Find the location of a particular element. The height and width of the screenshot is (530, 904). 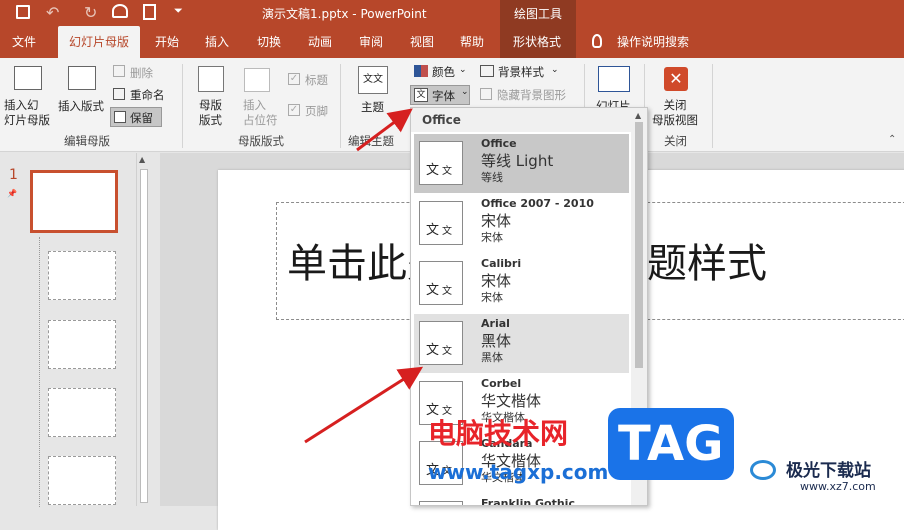

watermark-site-cn: 电脑技术网 is located at coordinates (498, 433).